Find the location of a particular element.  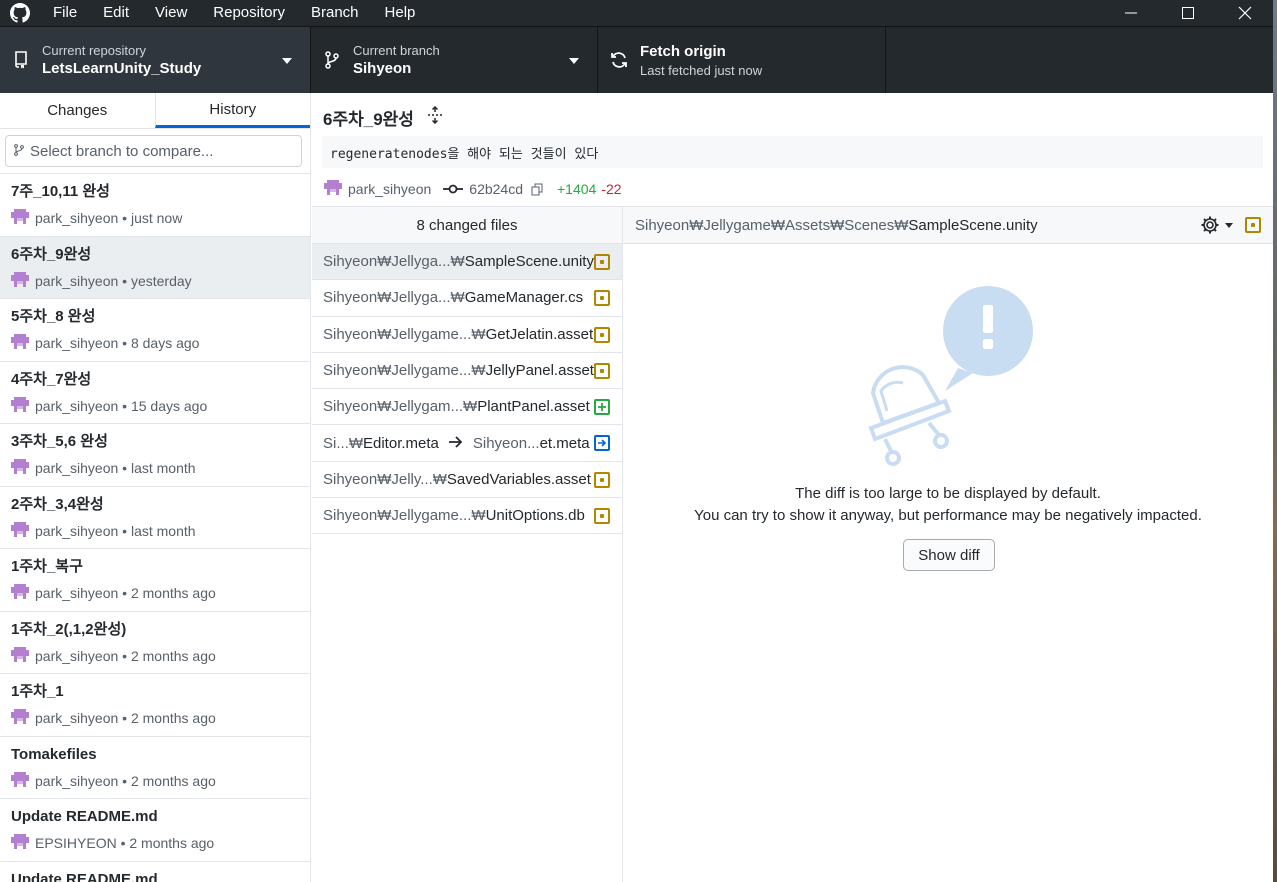

minimize-icon is located at coordinates (1130, 13).